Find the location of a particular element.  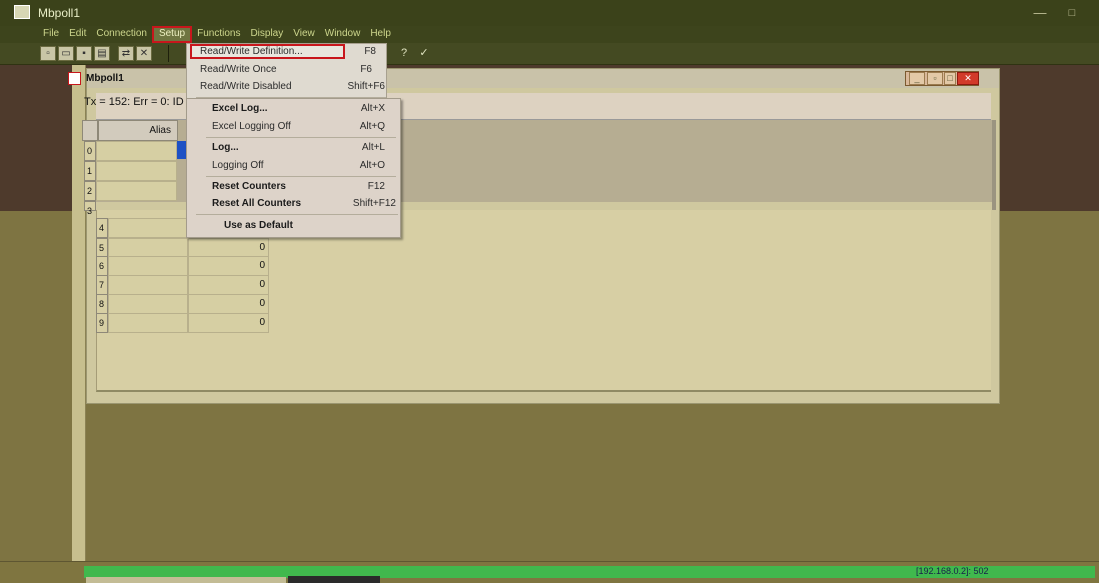

document-icon is located at coordinates (74, 78).